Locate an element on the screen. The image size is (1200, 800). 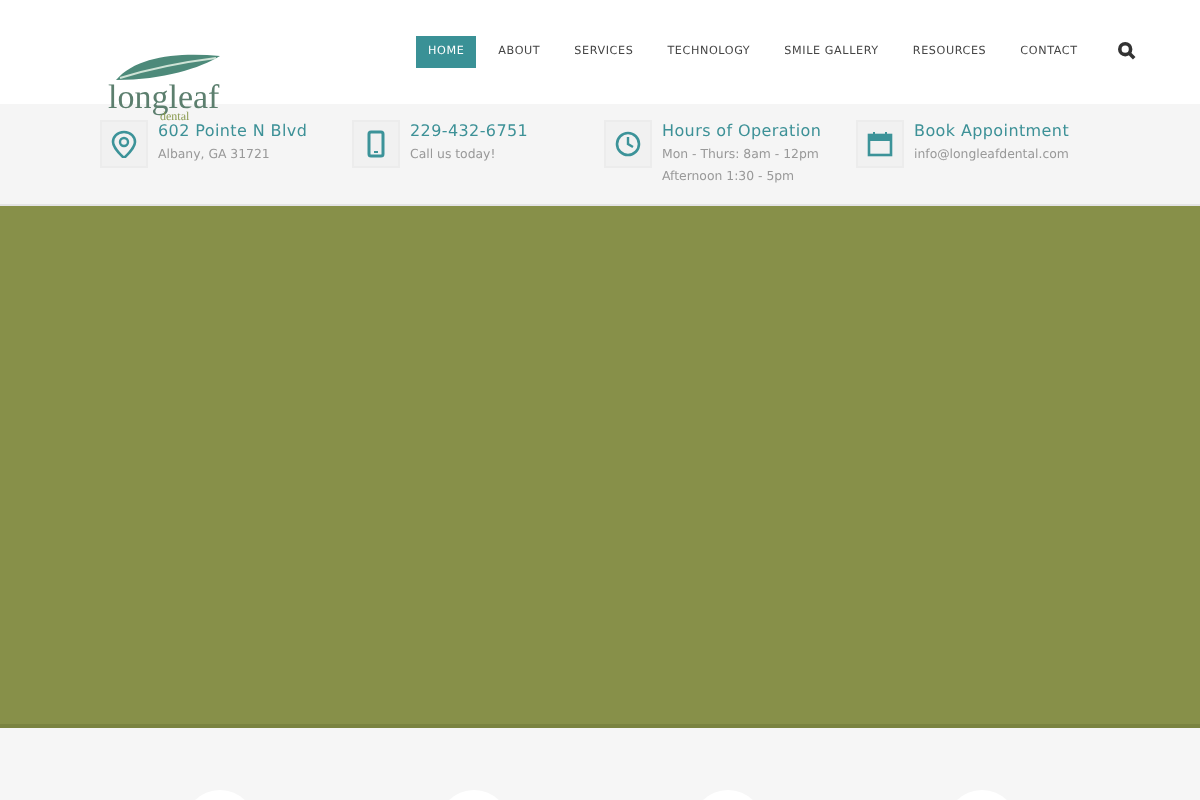
clock-icon is located at coordinates (628, 144).